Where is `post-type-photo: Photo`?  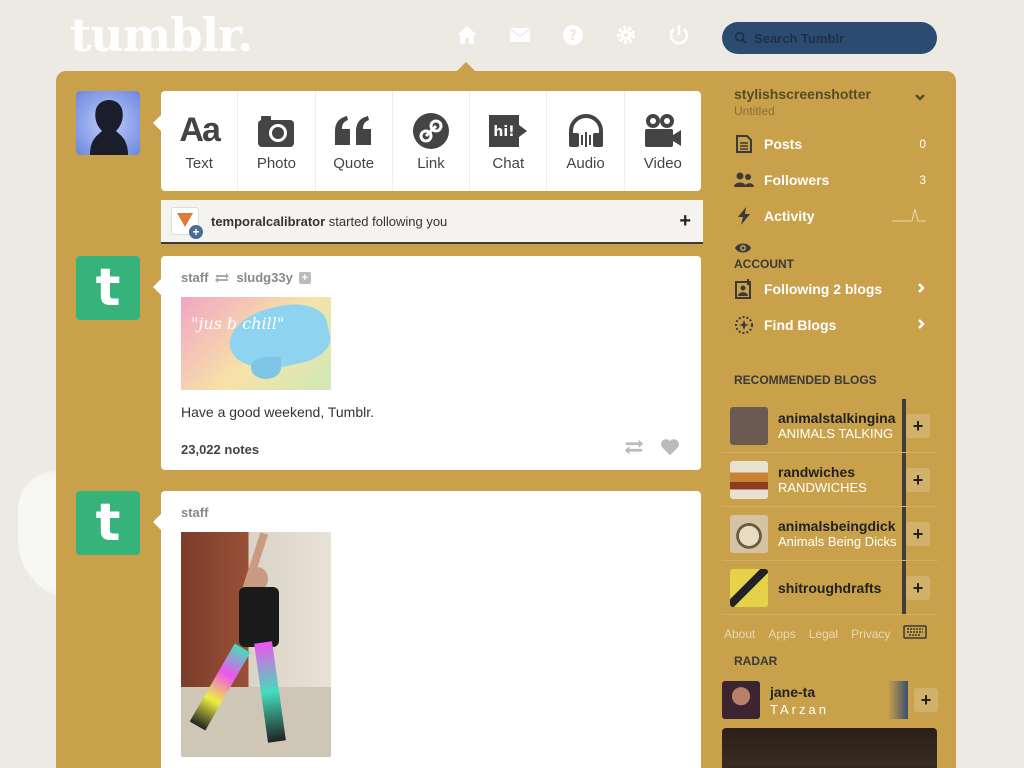 post-type-photo: Photo is located at coordinates (277, 141).